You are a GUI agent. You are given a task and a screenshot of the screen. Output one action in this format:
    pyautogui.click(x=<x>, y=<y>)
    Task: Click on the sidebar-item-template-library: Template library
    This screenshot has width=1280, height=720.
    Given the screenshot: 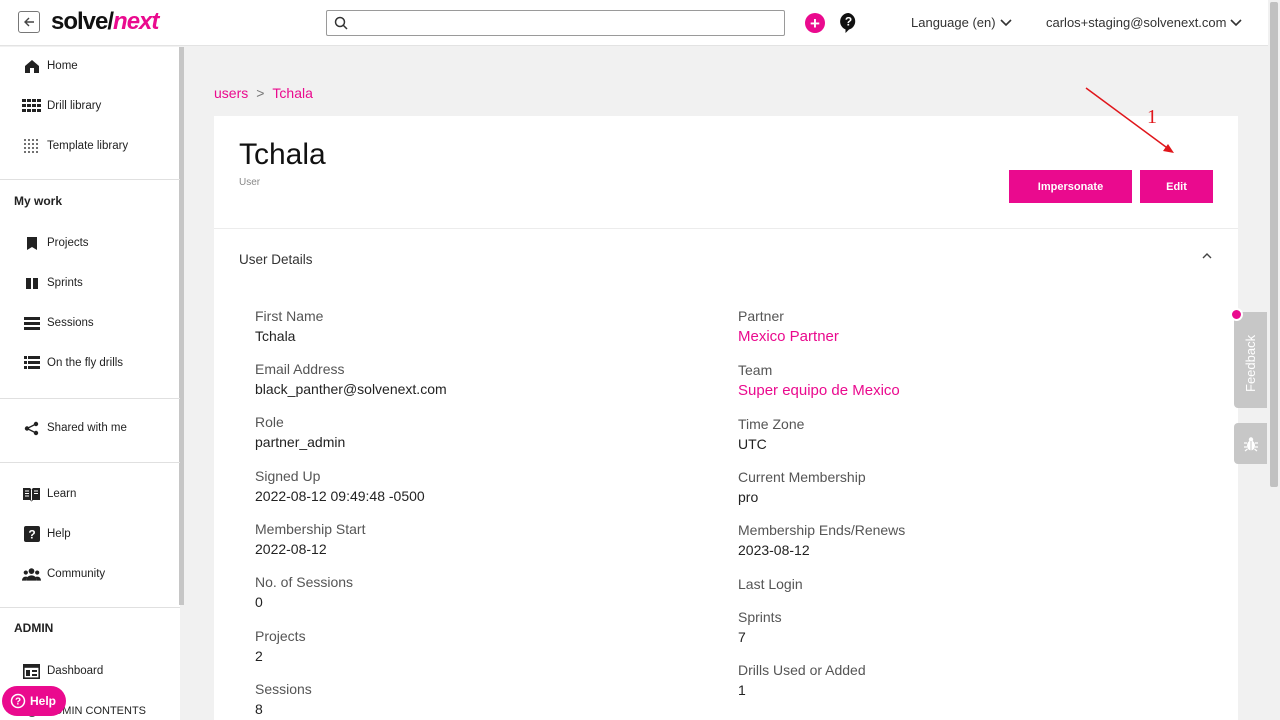 What is the action you would take?
    pyautogui.click(x=75, y=146)
    